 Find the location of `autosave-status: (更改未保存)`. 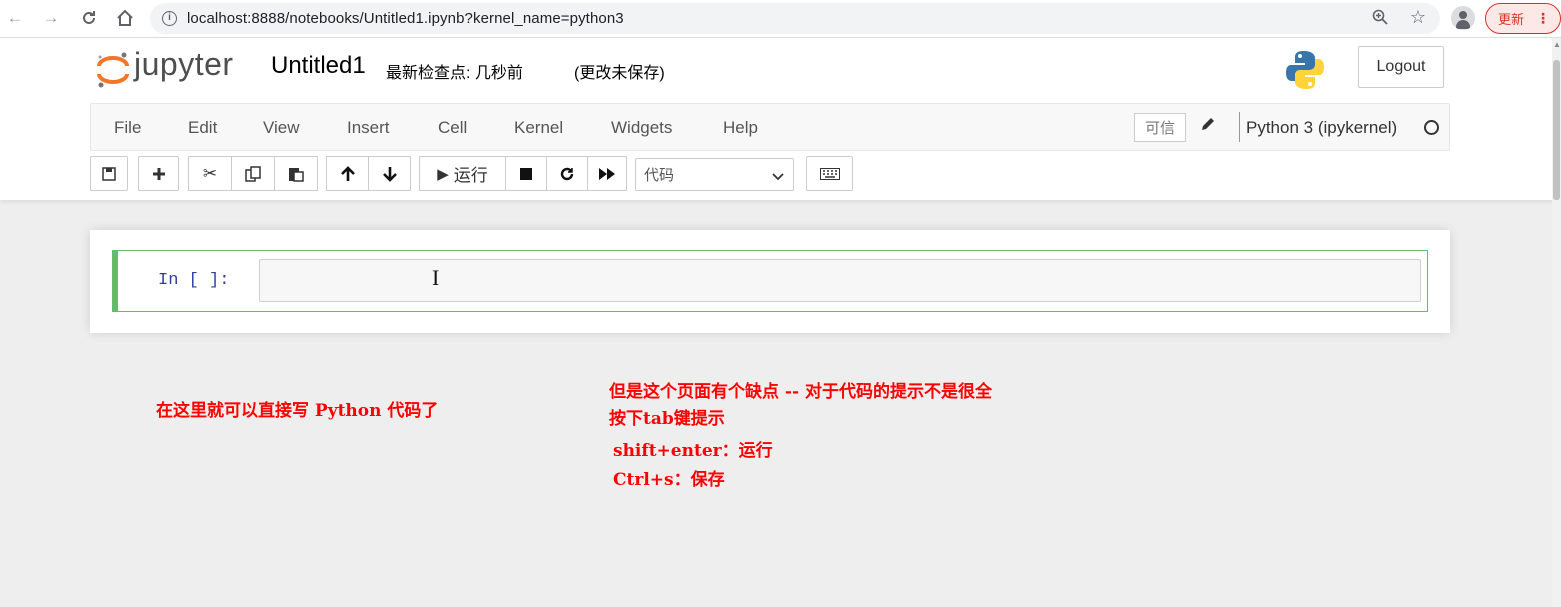

autosave-status: (更改未保存) is located at coordinates (619, 73).